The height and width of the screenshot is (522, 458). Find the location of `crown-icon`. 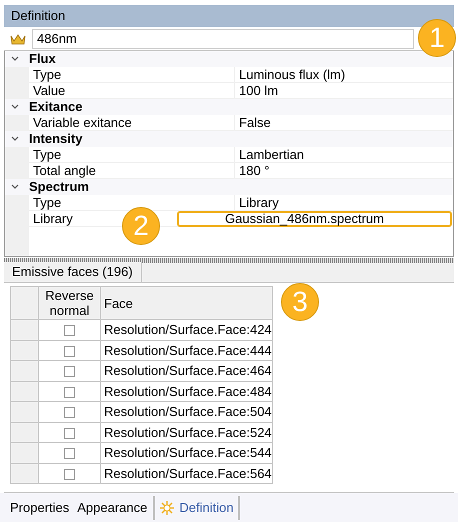

crown-icon is located at coordinates (18, 38).